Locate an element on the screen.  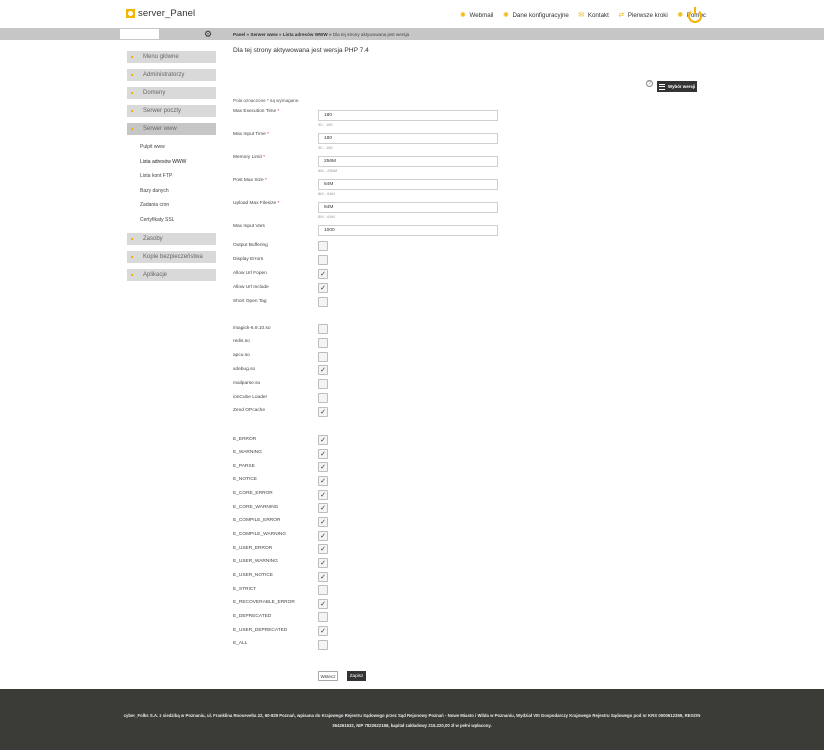
webmail-icon: ✺ is located at coordinates (463, 15).